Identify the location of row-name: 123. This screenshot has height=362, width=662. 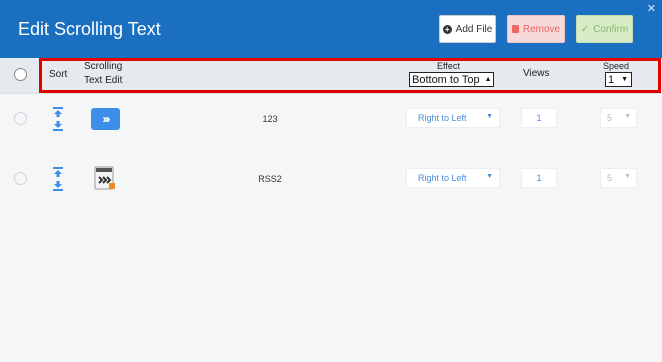
(270, 119).